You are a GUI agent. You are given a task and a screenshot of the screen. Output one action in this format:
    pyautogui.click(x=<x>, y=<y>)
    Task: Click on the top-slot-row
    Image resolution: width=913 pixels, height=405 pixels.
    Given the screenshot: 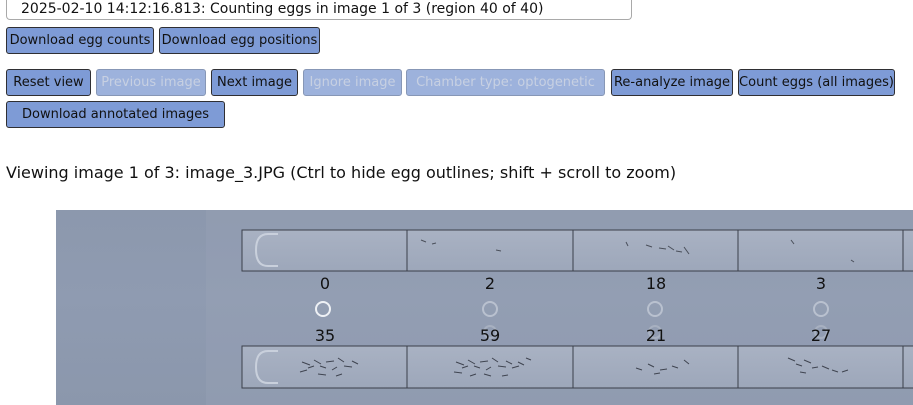 What is the action you would take?
    pyautogui.click(x=577, y=250)
    